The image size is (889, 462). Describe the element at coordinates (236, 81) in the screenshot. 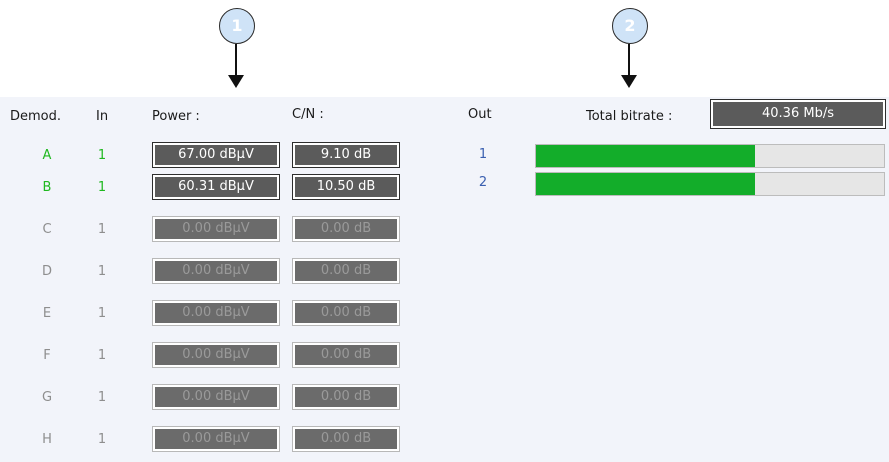

I see `callout-1-arrow-head` at that location.